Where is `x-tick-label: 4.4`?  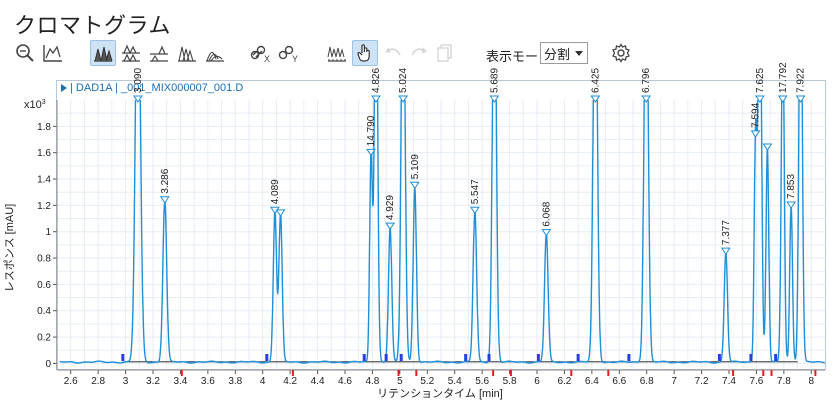
x-tick-label: 4.4 is located at coordinates (318, 381).